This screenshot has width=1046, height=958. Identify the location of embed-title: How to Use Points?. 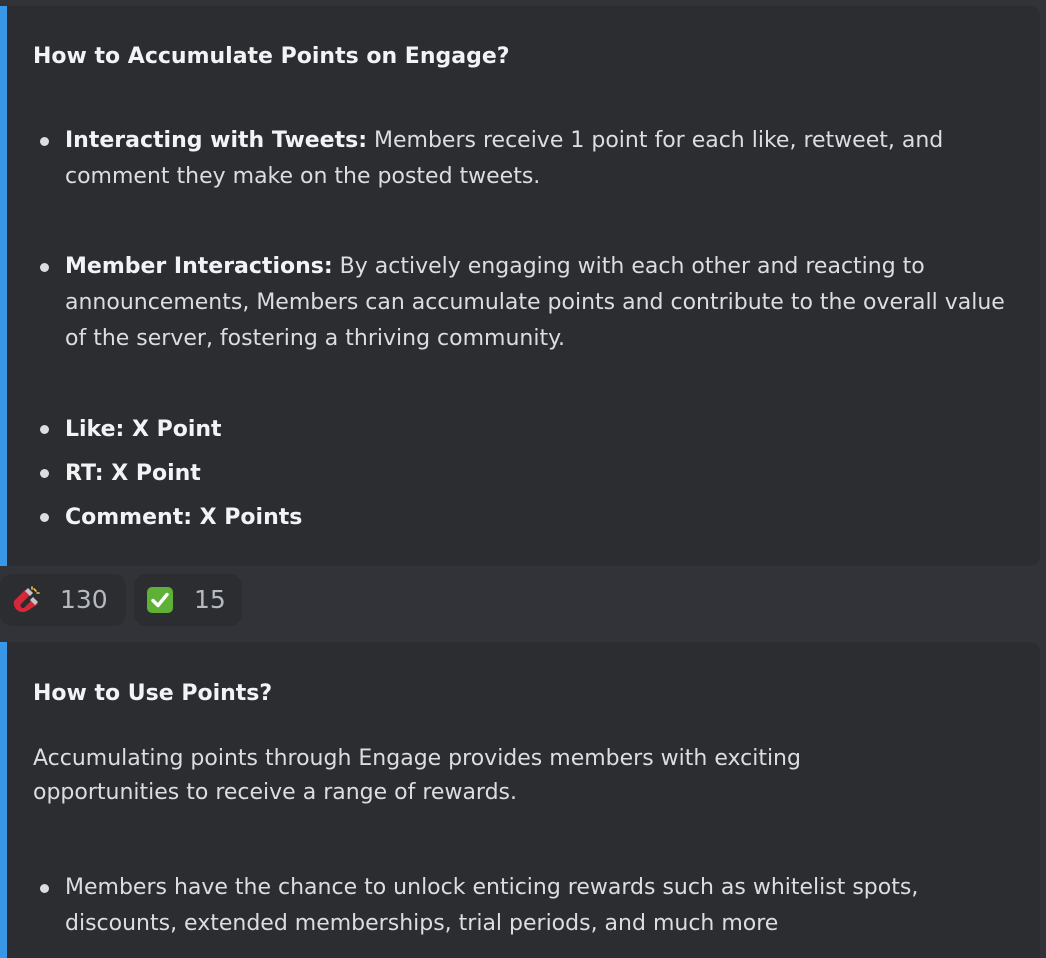
(153, 693).